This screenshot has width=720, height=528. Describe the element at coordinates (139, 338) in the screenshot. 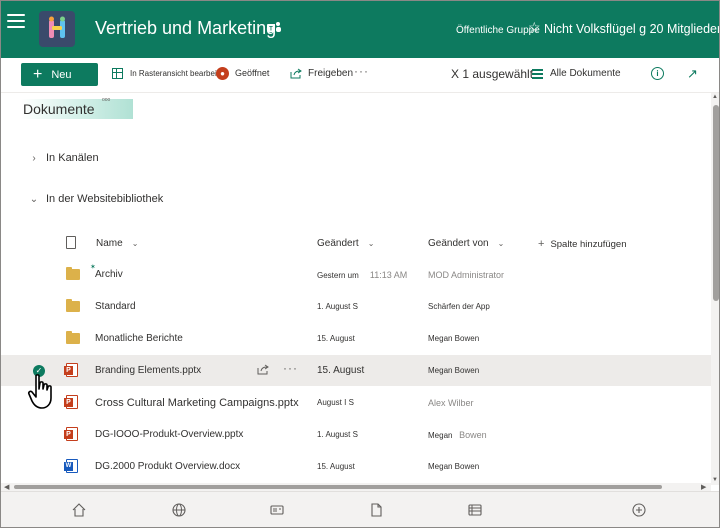

I see `item-name: Monatliche Berichte` at that location.